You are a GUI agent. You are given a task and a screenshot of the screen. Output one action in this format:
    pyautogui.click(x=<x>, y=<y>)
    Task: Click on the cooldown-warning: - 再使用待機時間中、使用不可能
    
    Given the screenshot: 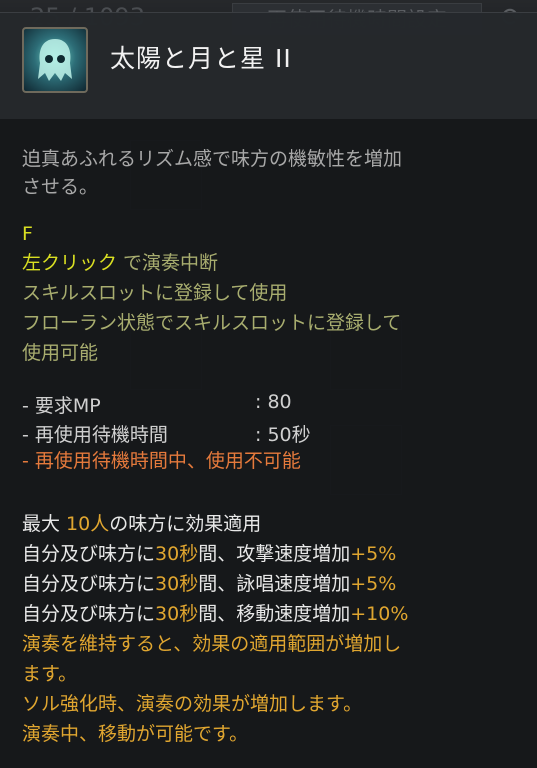 What is the action you would take?
    pyautogui.click(x=161, y=461)
    